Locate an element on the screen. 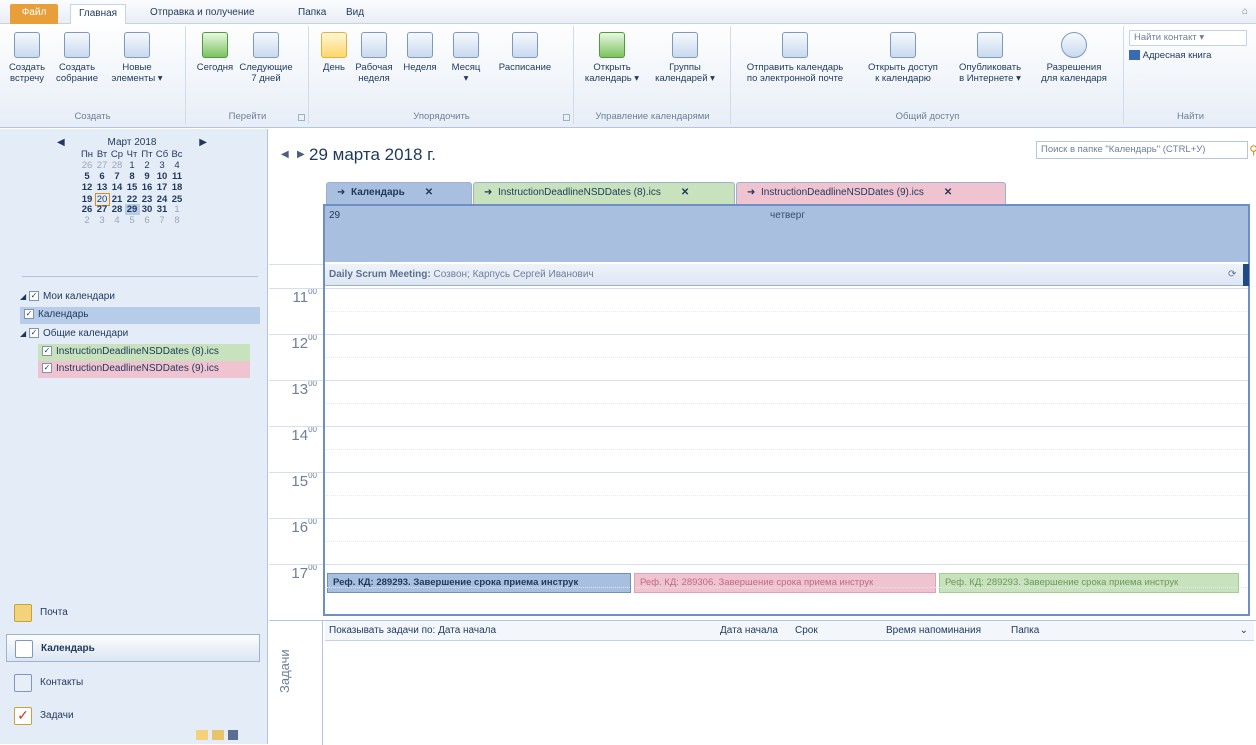 Image resolution: width=1256 pixels, height=745 pixels. tab-calendar-nsd-8: ➜ InstructionDeadlineNSDDates (8).ics ✕ is located at coordinates (604, 193).